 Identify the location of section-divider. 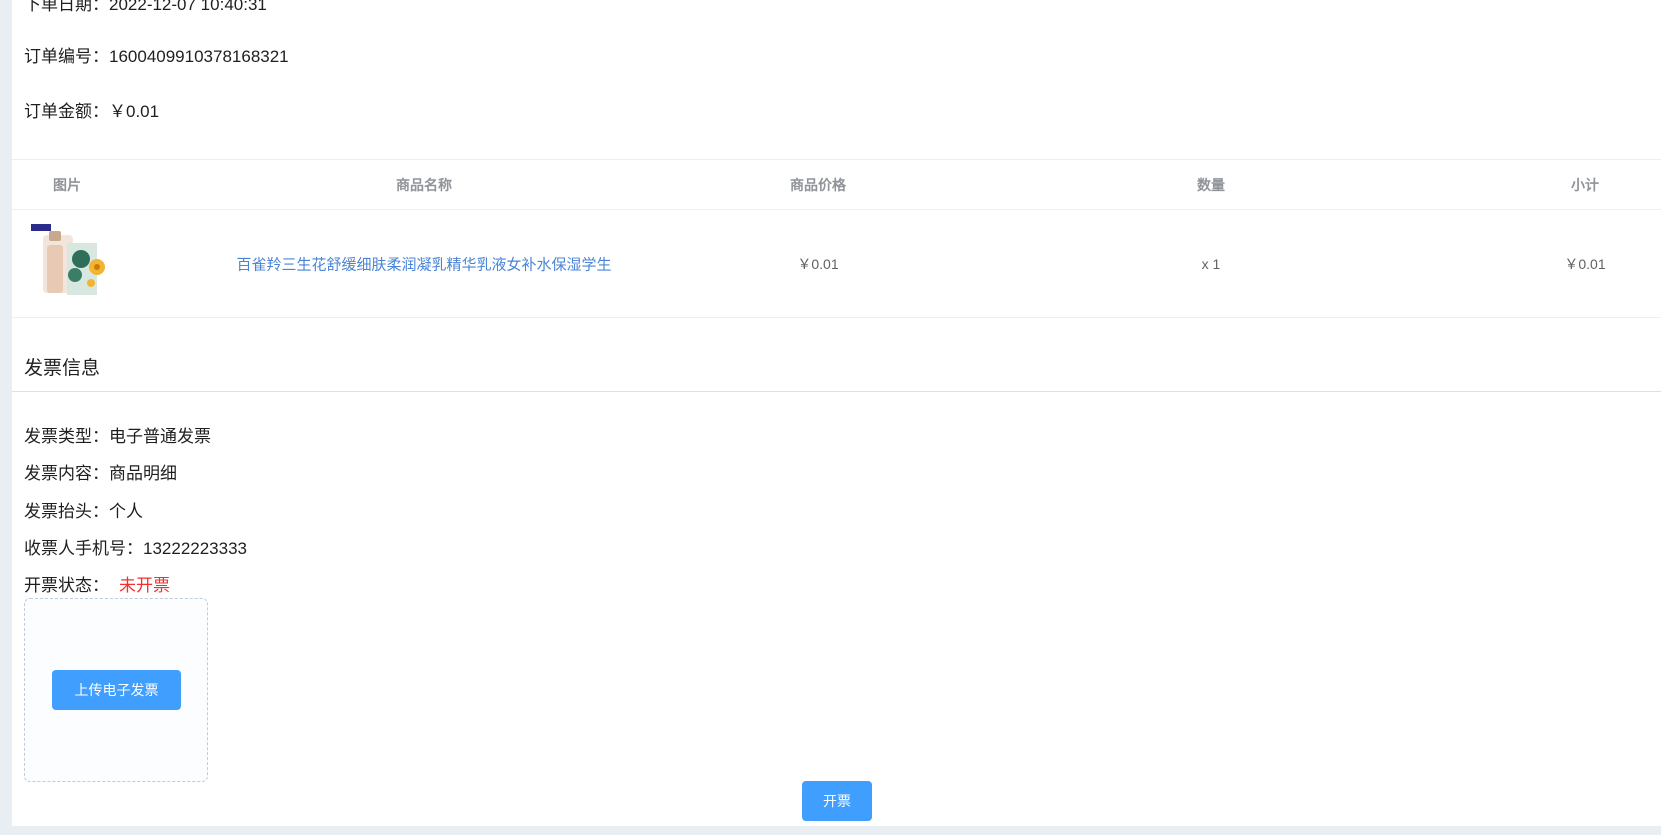
(836, 391).